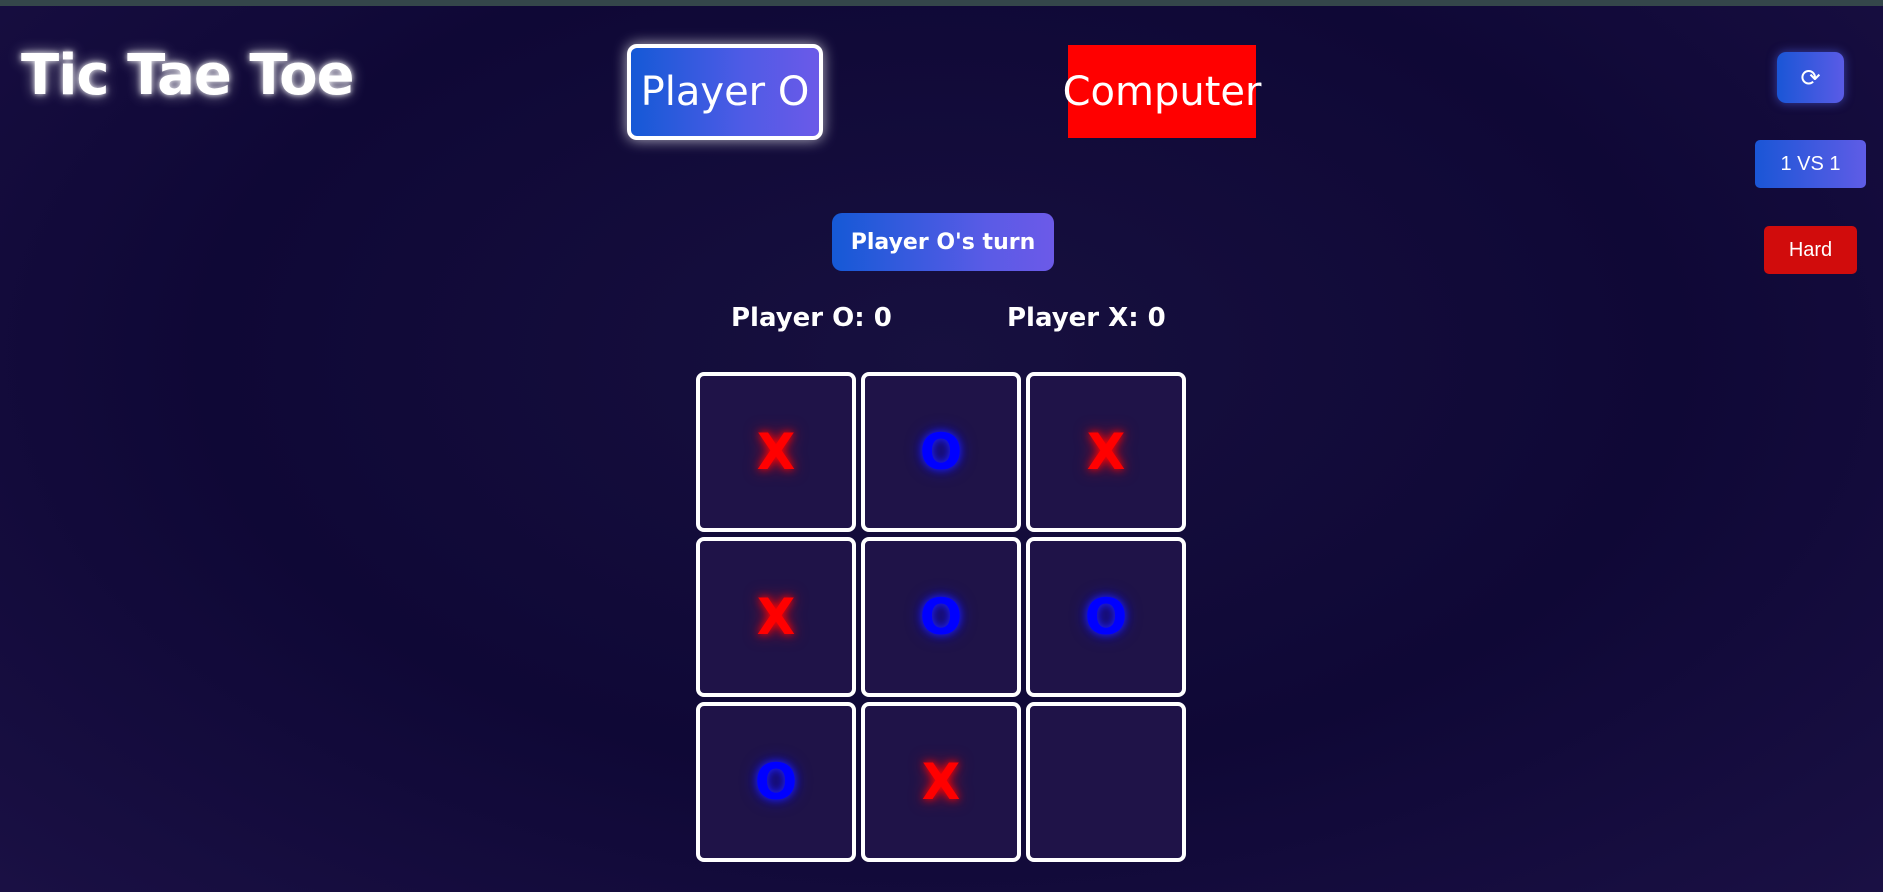 The image size is (1883, 892). Describe the element at coordinates (188, 75) in the screenshot. I see `app-title: Tic Tae Toe` at that location.